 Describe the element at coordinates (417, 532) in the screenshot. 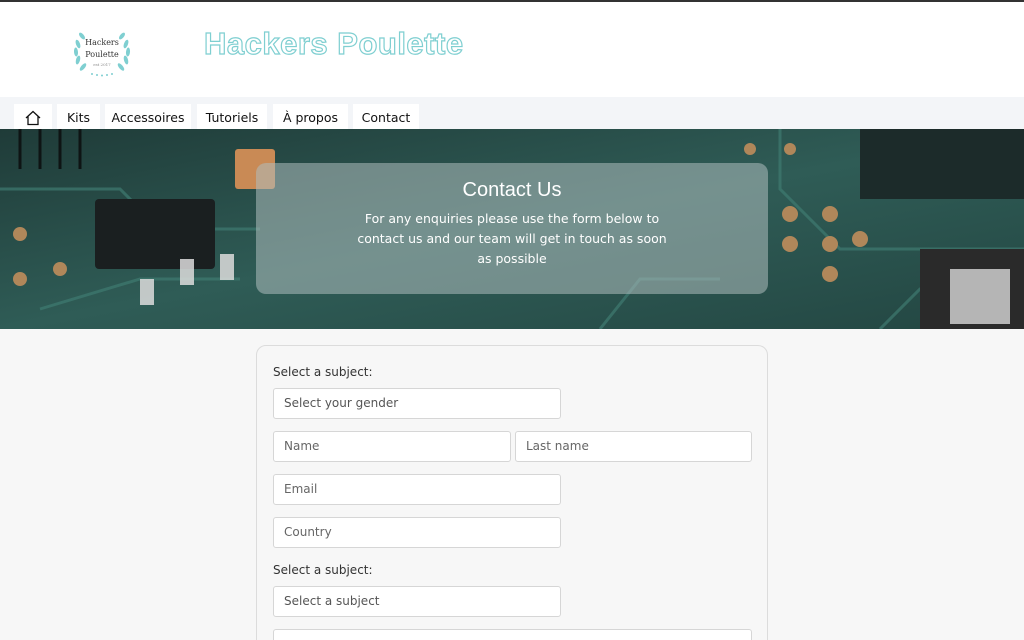

I see `country-input: Country` at that location.